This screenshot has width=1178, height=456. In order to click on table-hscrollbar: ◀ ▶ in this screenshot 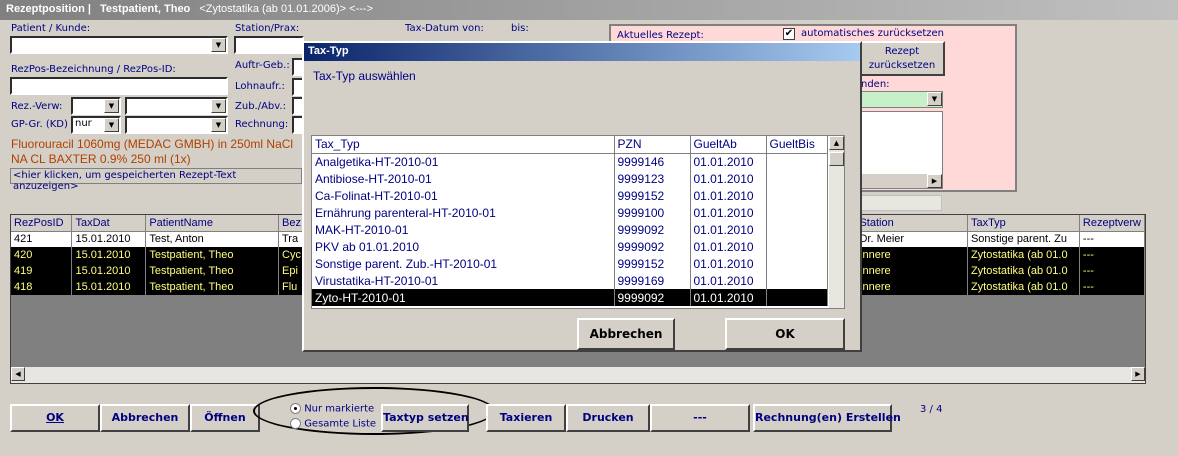, I will do `click(578, 375)`.